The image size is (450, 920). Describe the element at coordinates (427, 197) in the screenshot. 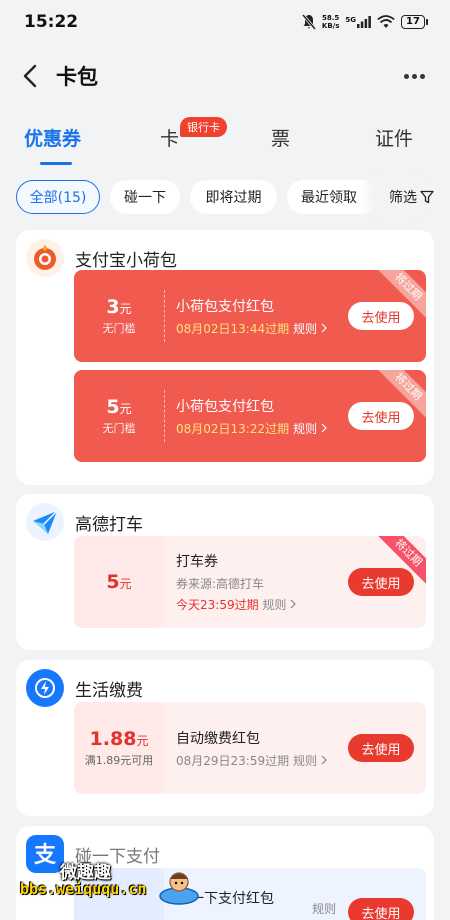

I see `funnel-icon` at that location.